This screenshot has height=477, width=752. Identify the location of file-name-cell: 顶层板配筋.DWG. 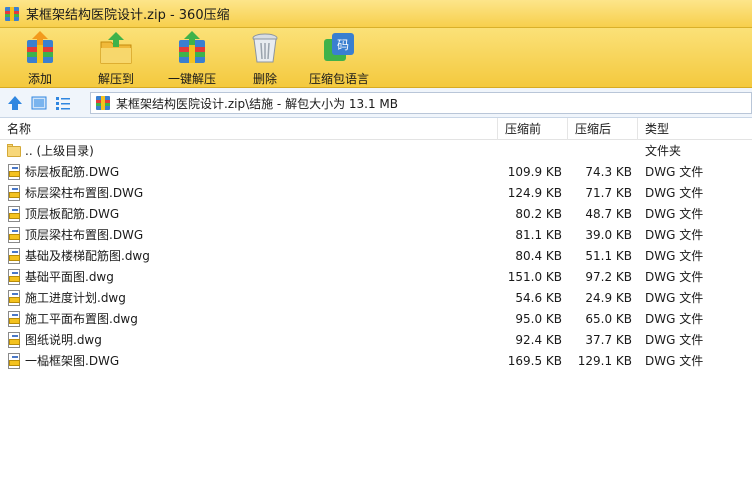
(249, 213).